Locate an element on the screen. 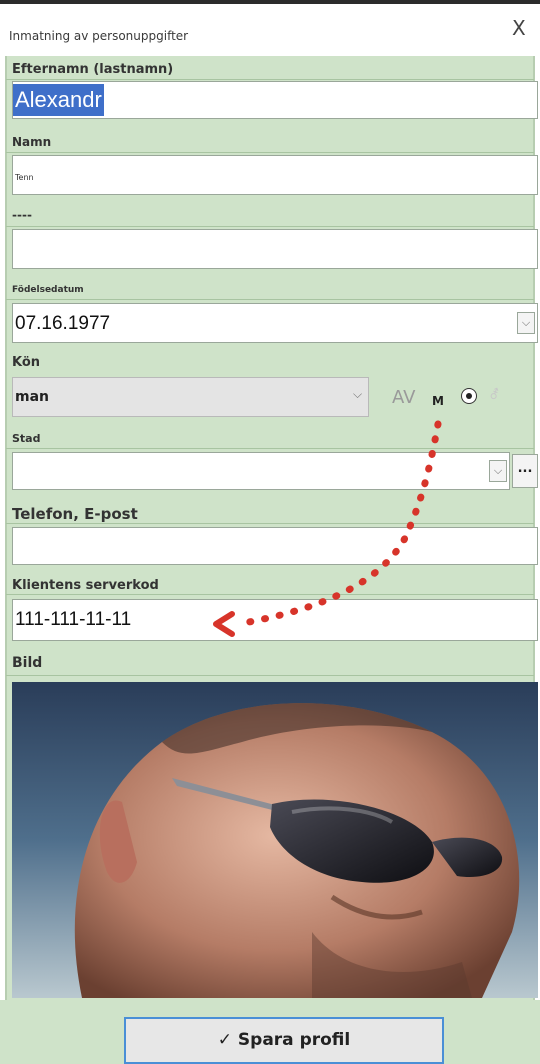  save-profile-button: ✓ Spara profil is located at coordinates (284, 1040).